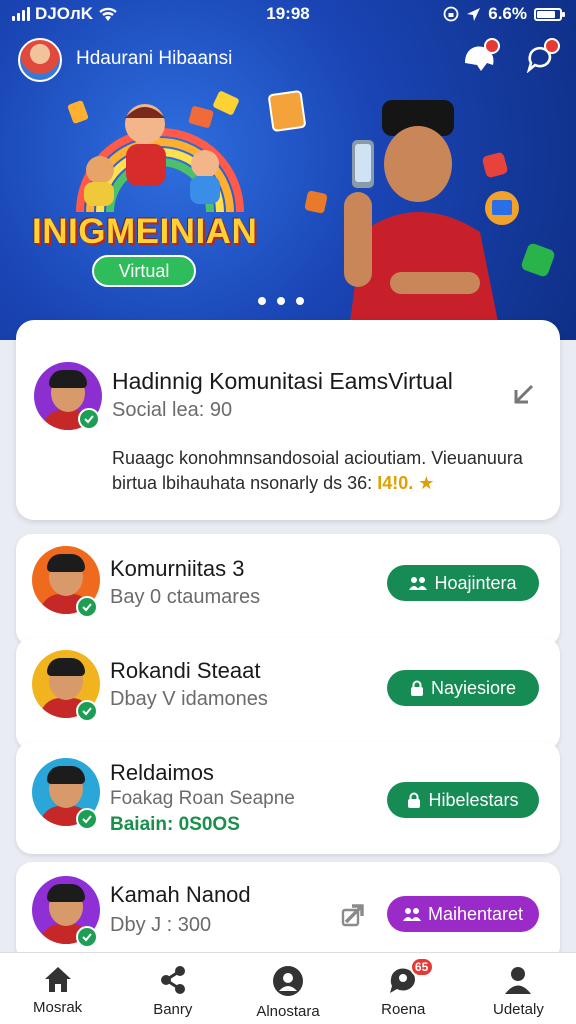 This screenshot has width=576, height=1024. I want to click on user-icon, so click(518, 980).